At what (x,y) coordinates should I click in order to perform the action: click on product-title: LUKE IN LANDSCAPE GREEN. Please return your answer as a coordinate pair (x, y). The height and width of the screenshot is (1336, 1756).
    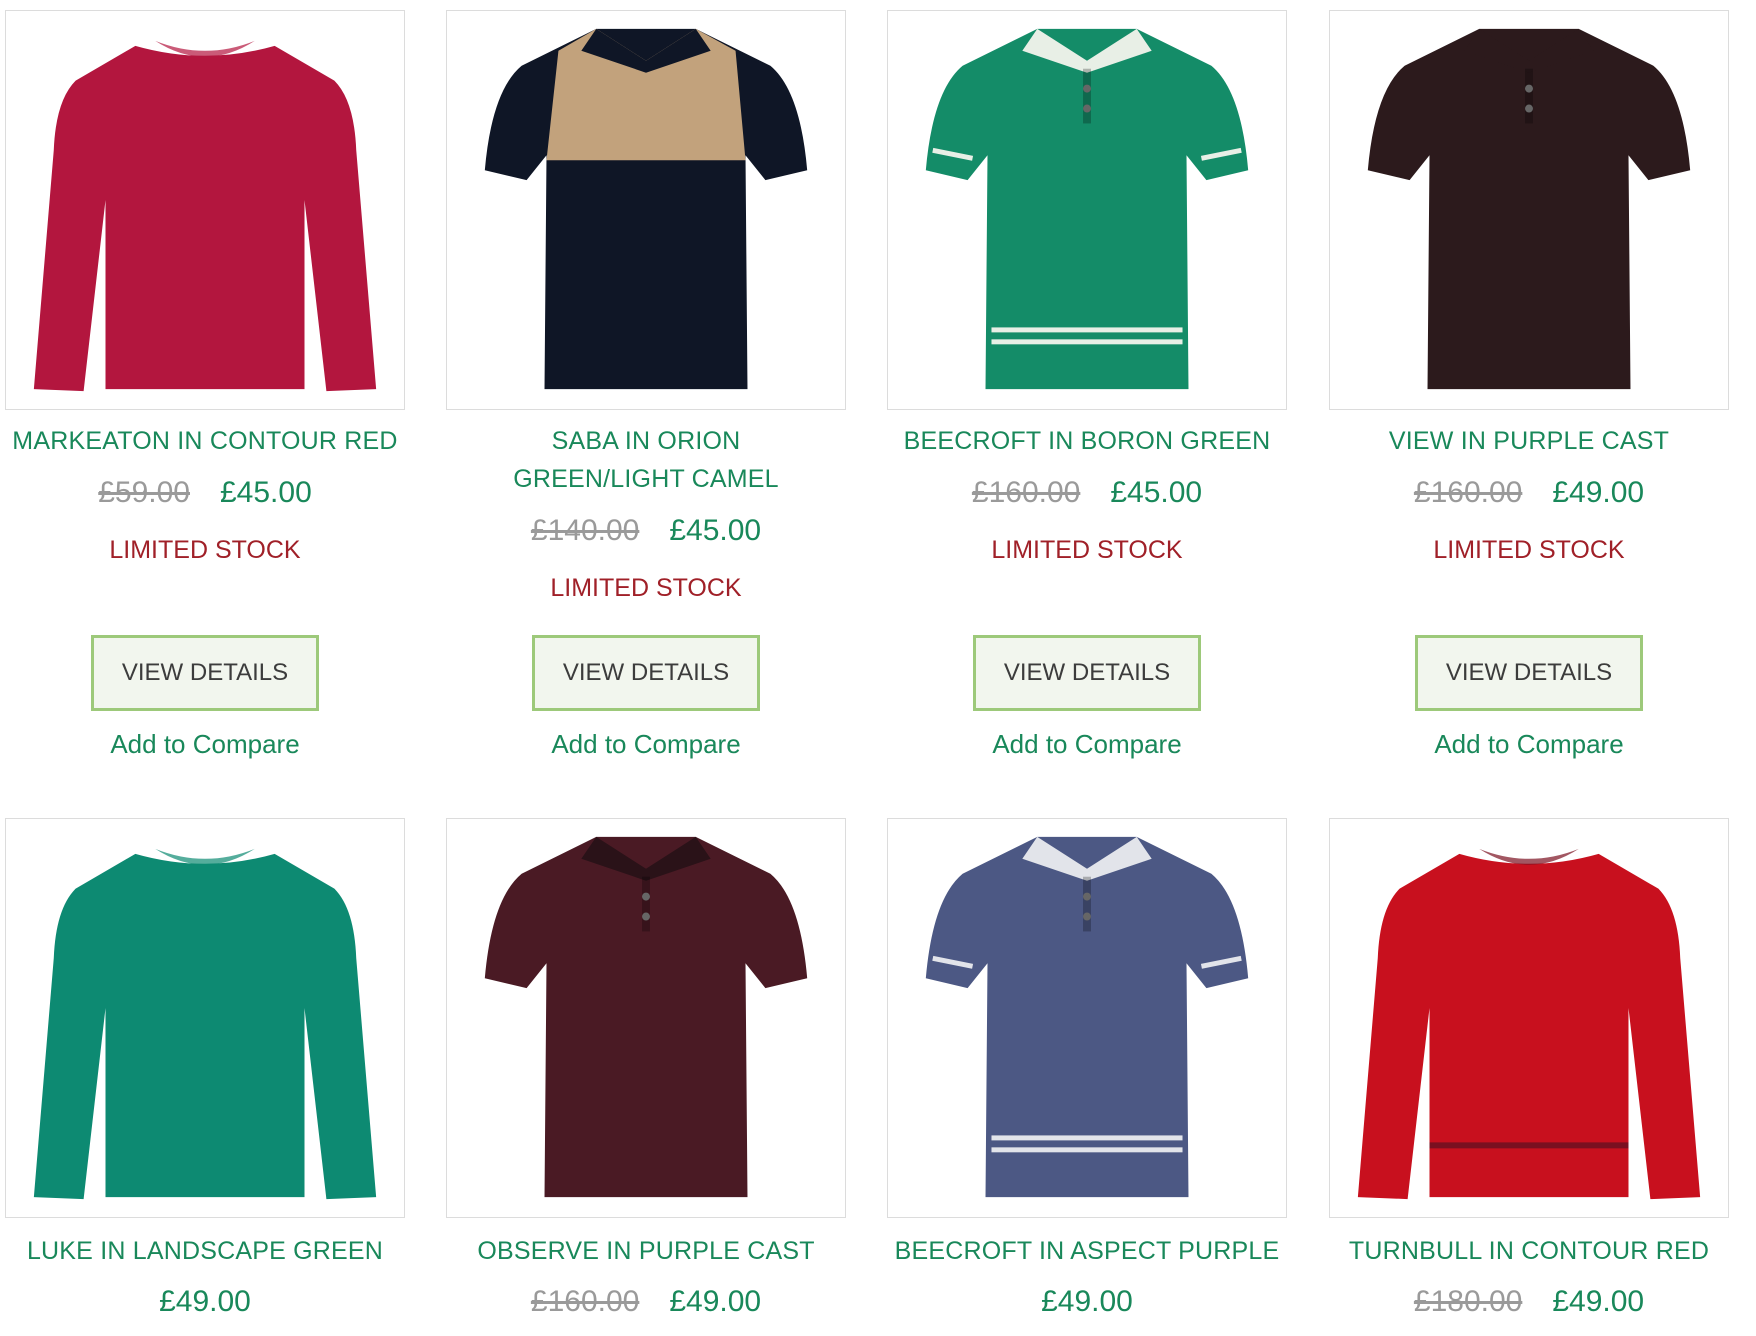
    Looking at the image, I should click on (205, 1251).